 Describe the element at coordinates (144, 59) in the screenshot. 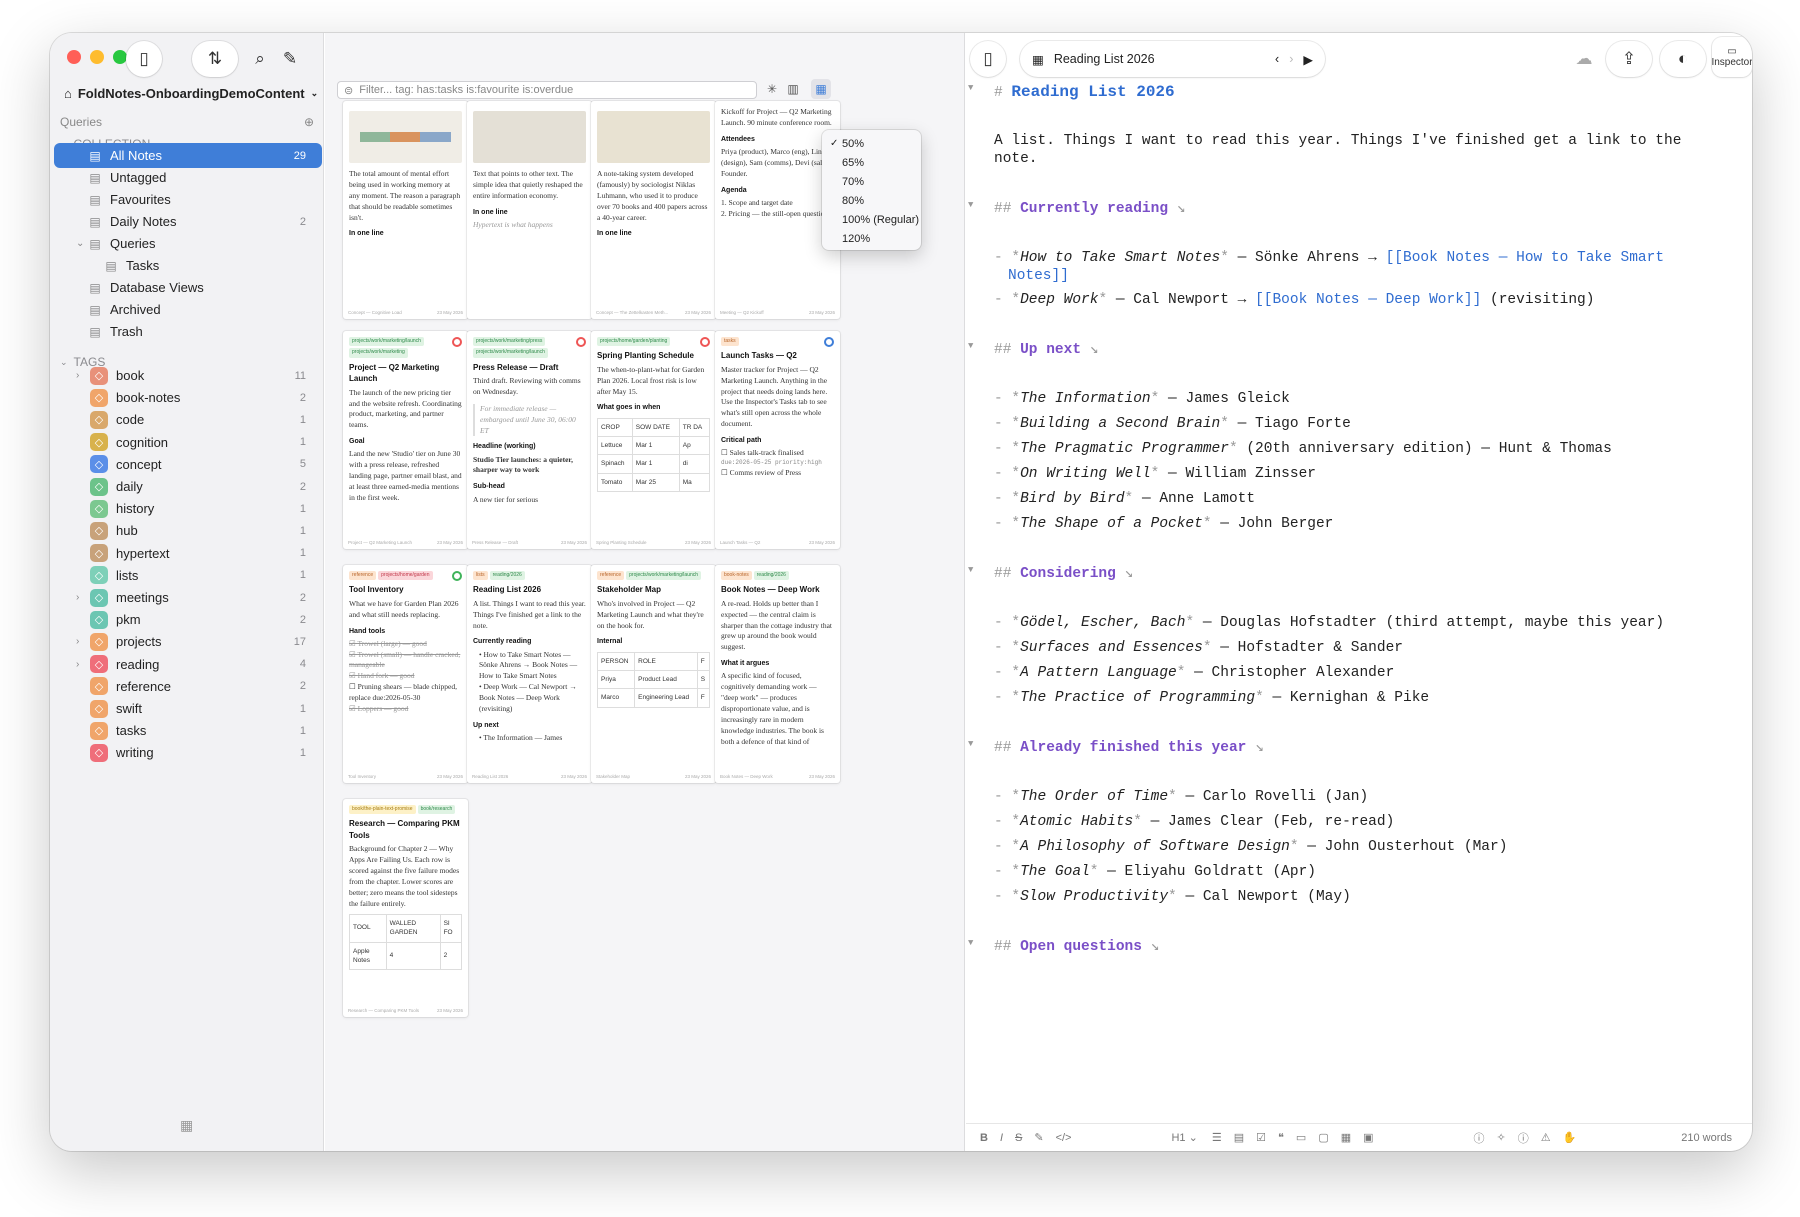

I see `sidebar-toggle-button: ▯` at that location.